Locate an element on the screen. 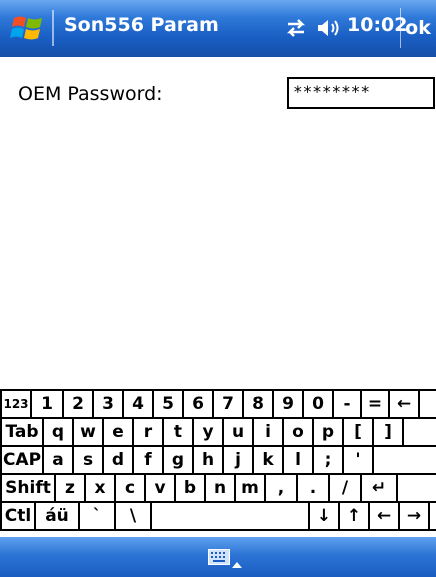  key-3-0: Shift is located at coordinates (28, 488).